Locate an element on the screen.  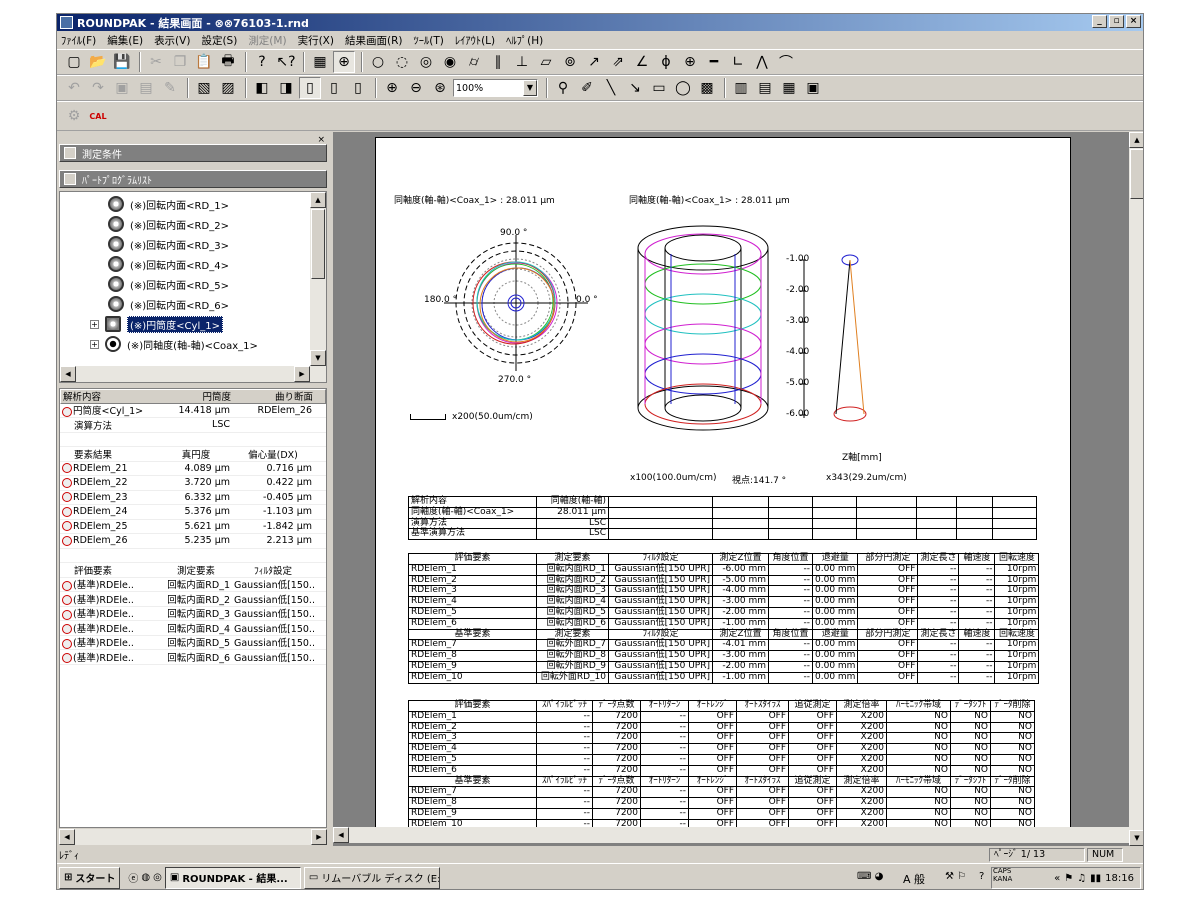
calculator-icon: ▦ is located at coordinates (320, 62).